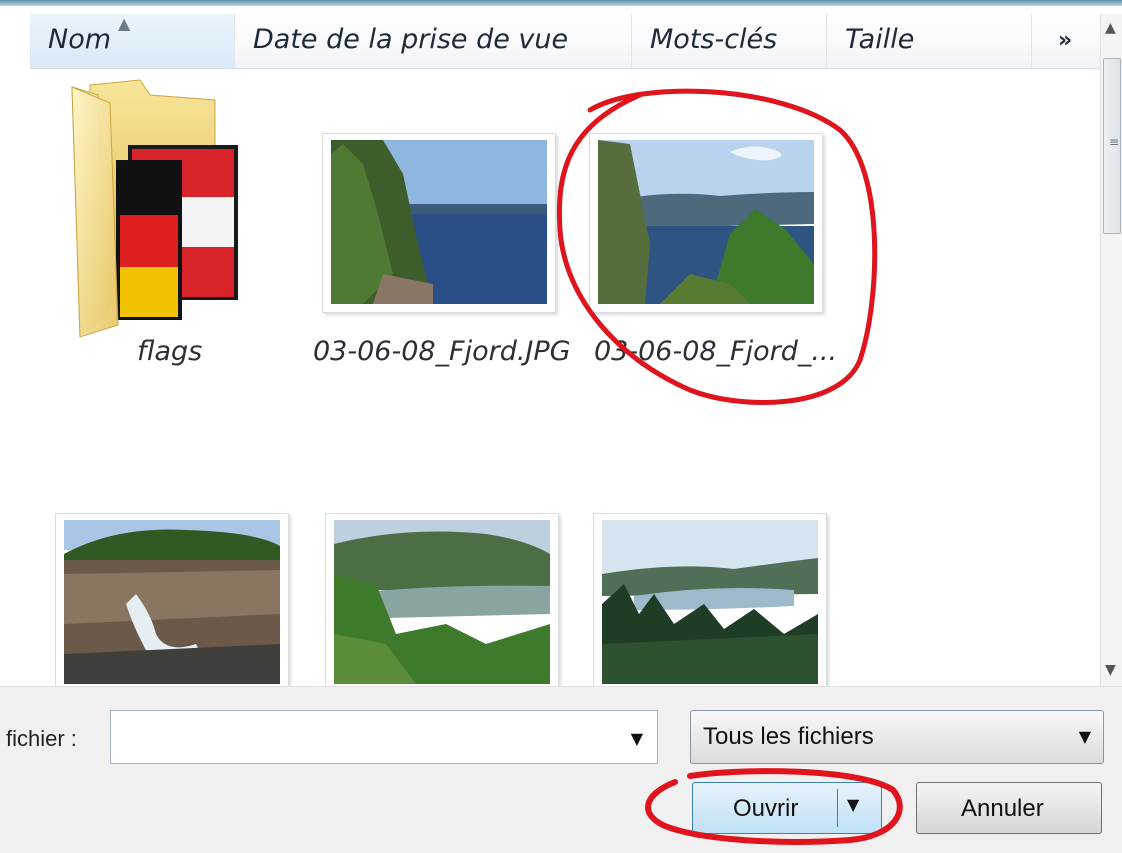  I want to click on scrollbar-thumb: ≡, so click(1112, 146).